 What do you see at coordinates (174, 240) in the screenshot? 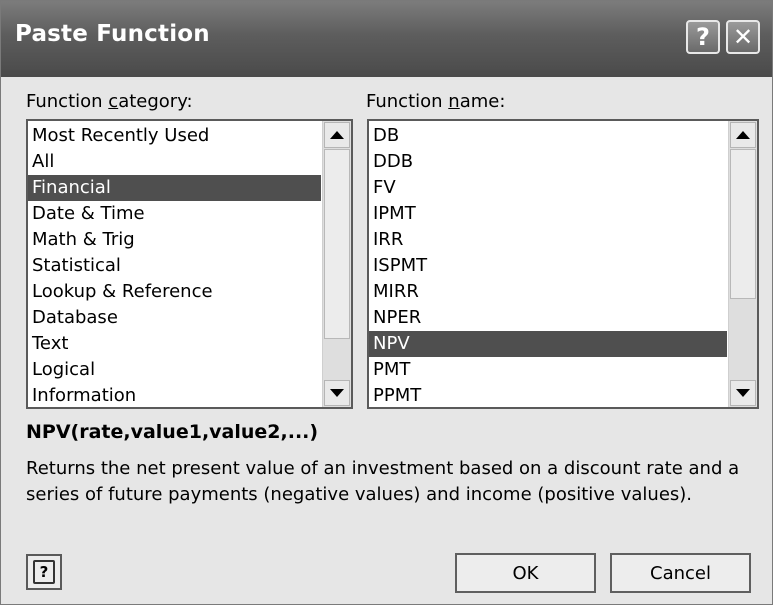
I see `category-list-item: Math & Trig` at bounding box center [174, 240].